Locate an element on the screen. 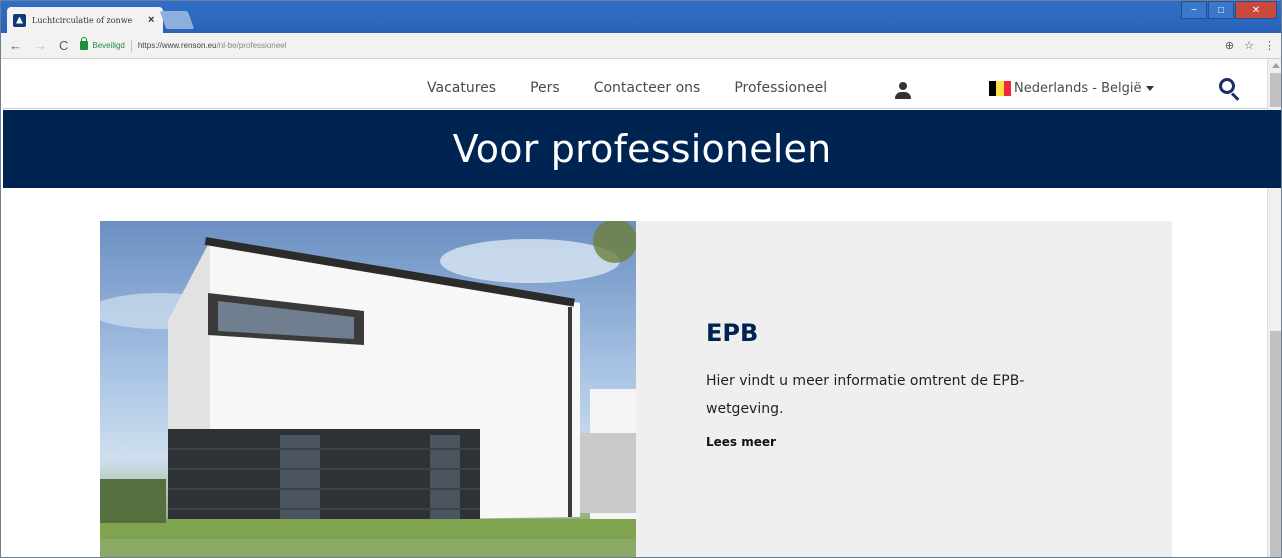 This screenshot has width=1282, height=558. nav-item-vacatures: Vacatures is located at coordinates (461, 88).